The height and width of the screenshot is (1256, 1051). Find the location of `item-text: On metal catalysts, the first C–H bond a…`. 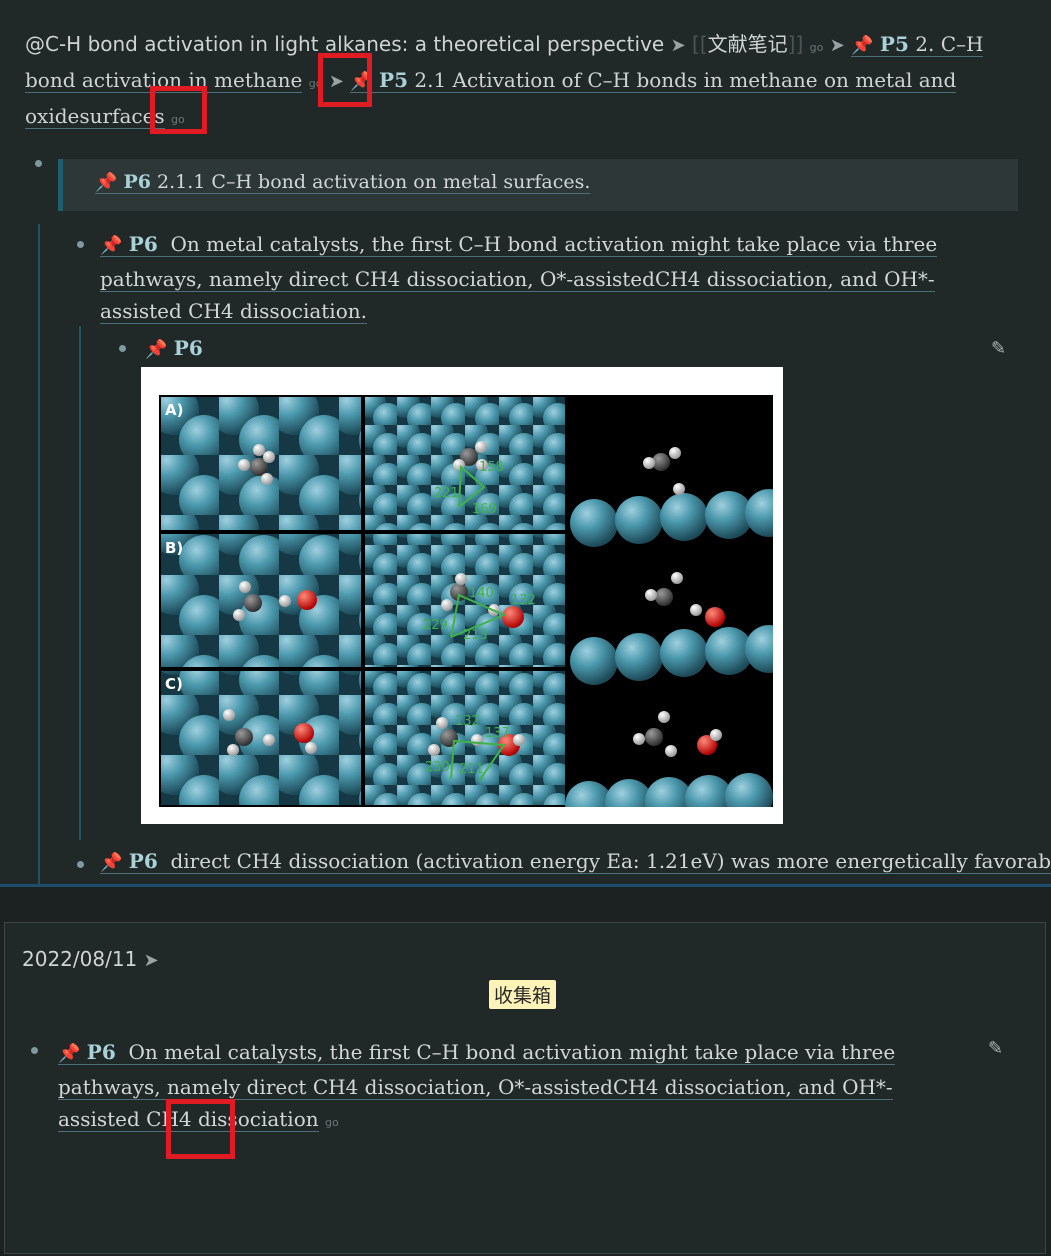

item-text: On metal catalysts, the first C–H bond a… is located at coordinates (519, 277).